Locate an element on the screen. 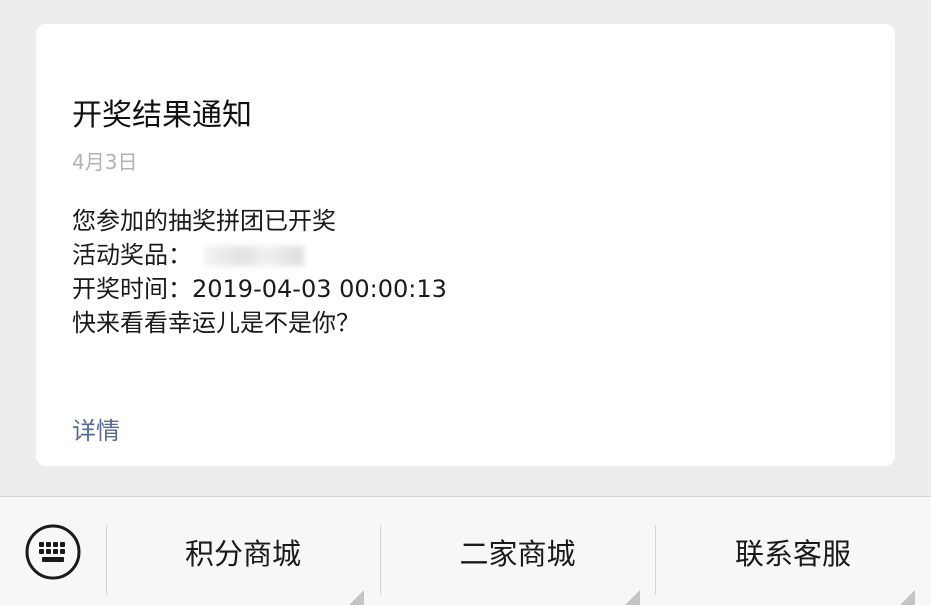 This screenshot has height=605, width=931. keyboard-toggle-button is located at coordinates (53, 551).